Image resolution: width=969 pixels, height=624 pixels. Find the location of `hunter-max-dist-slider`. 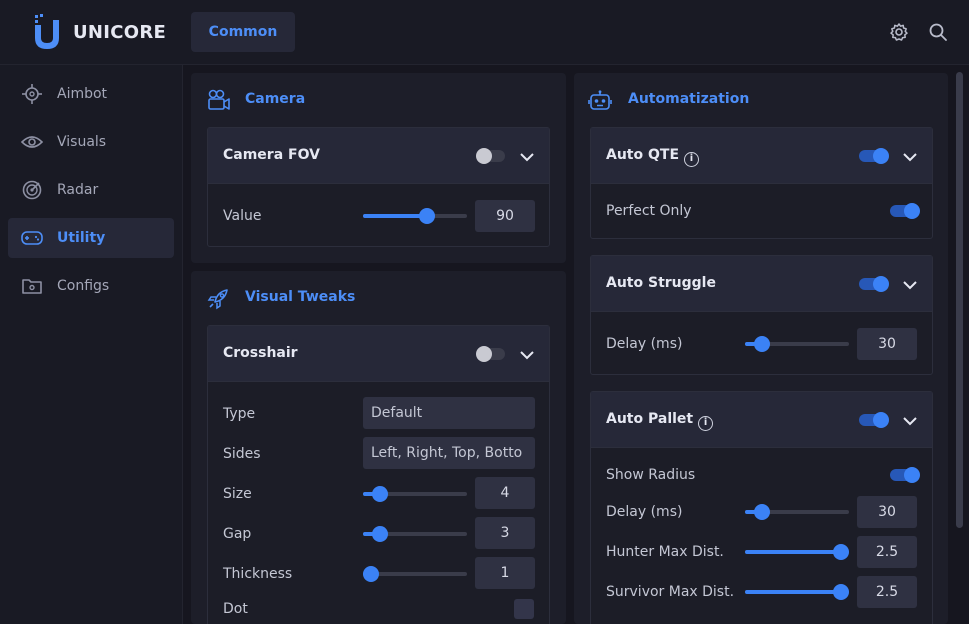

hunter-max-dist-slider is located at coordinates (797, 552).